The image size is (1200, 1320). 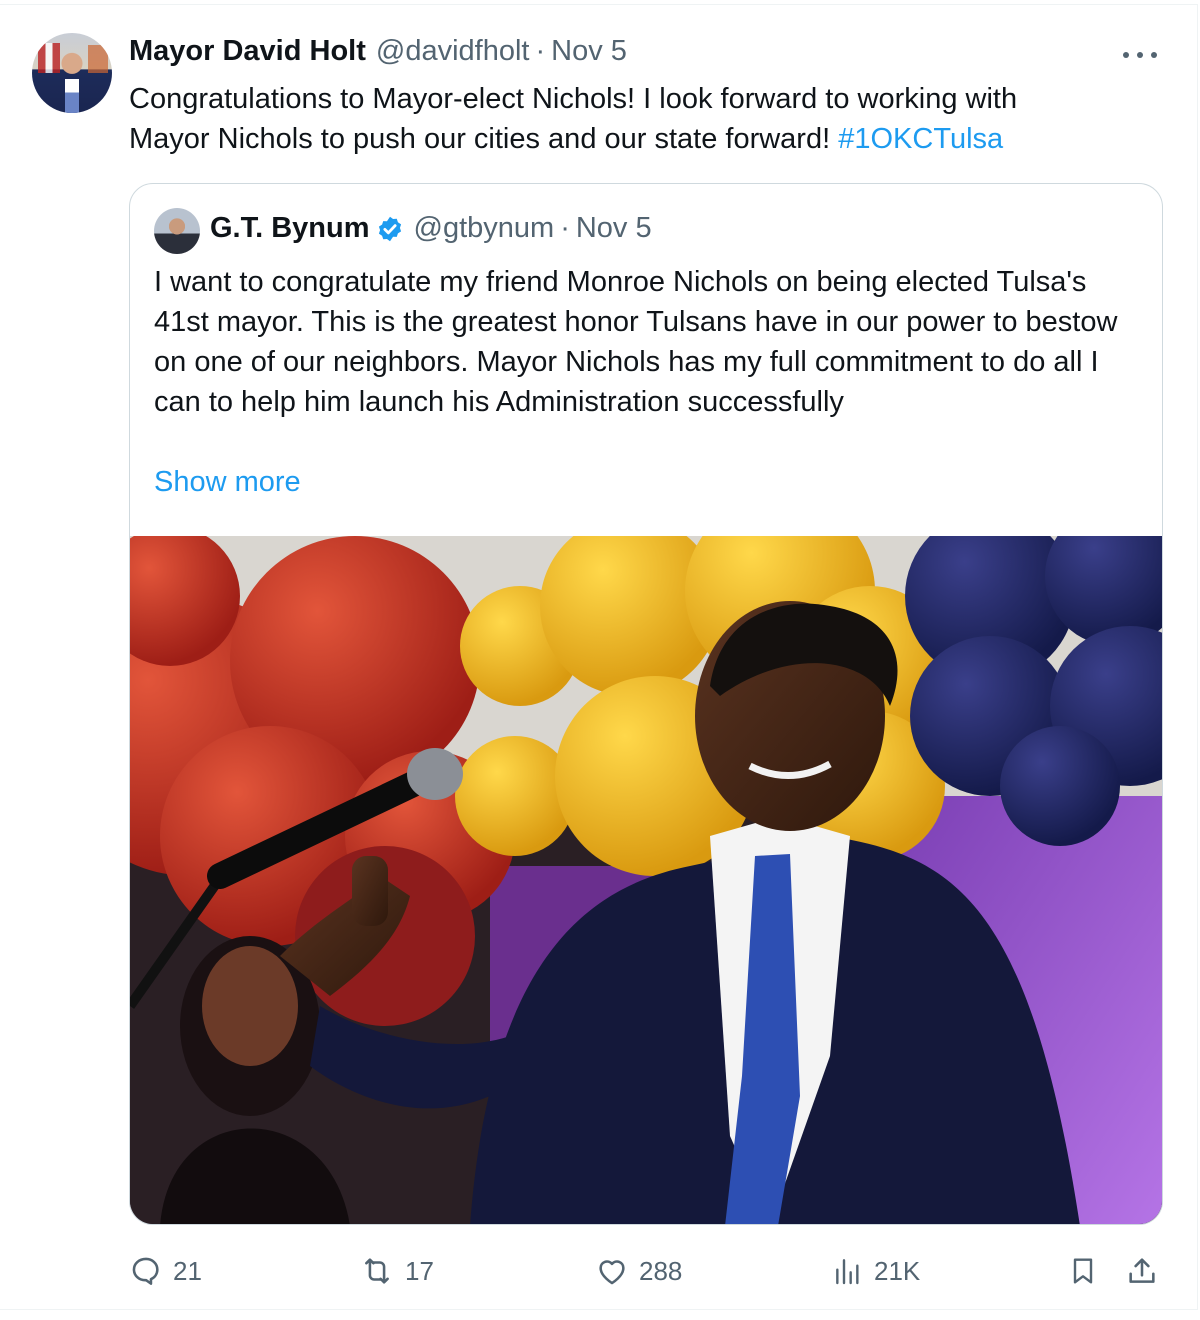 What do you see at coordinates (396, 1271) in the screenshot?
I see `repost-button: 17` at bounding box center [396, 1271].